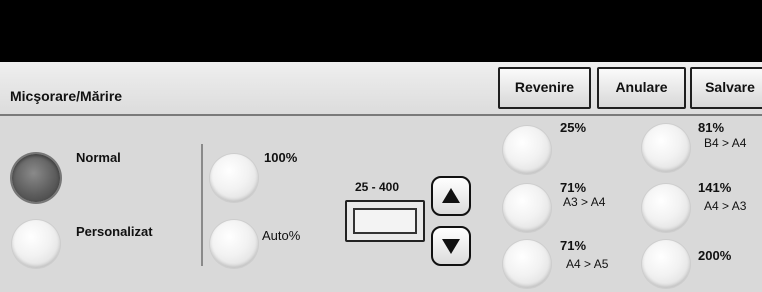 The width and height of the screenshot is (762, 292). What do you see at coordinates (715, 187) in the screenshot?
I see `preset-141-label: 141%` at bounding box center [715, 187].